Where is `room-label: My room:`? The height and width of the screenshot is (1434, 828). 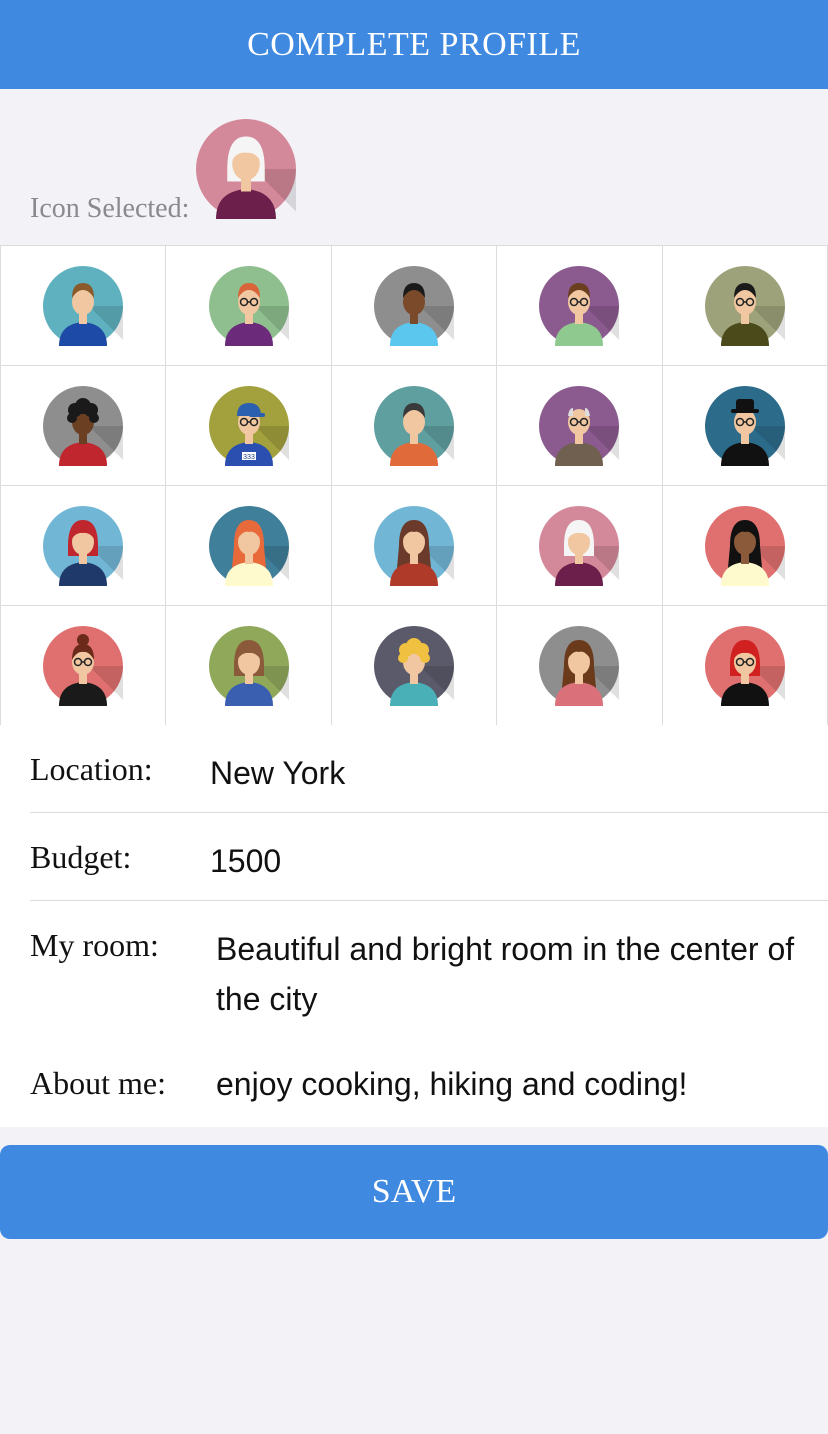 room-label: My room: is located at coordinates (94, 945).